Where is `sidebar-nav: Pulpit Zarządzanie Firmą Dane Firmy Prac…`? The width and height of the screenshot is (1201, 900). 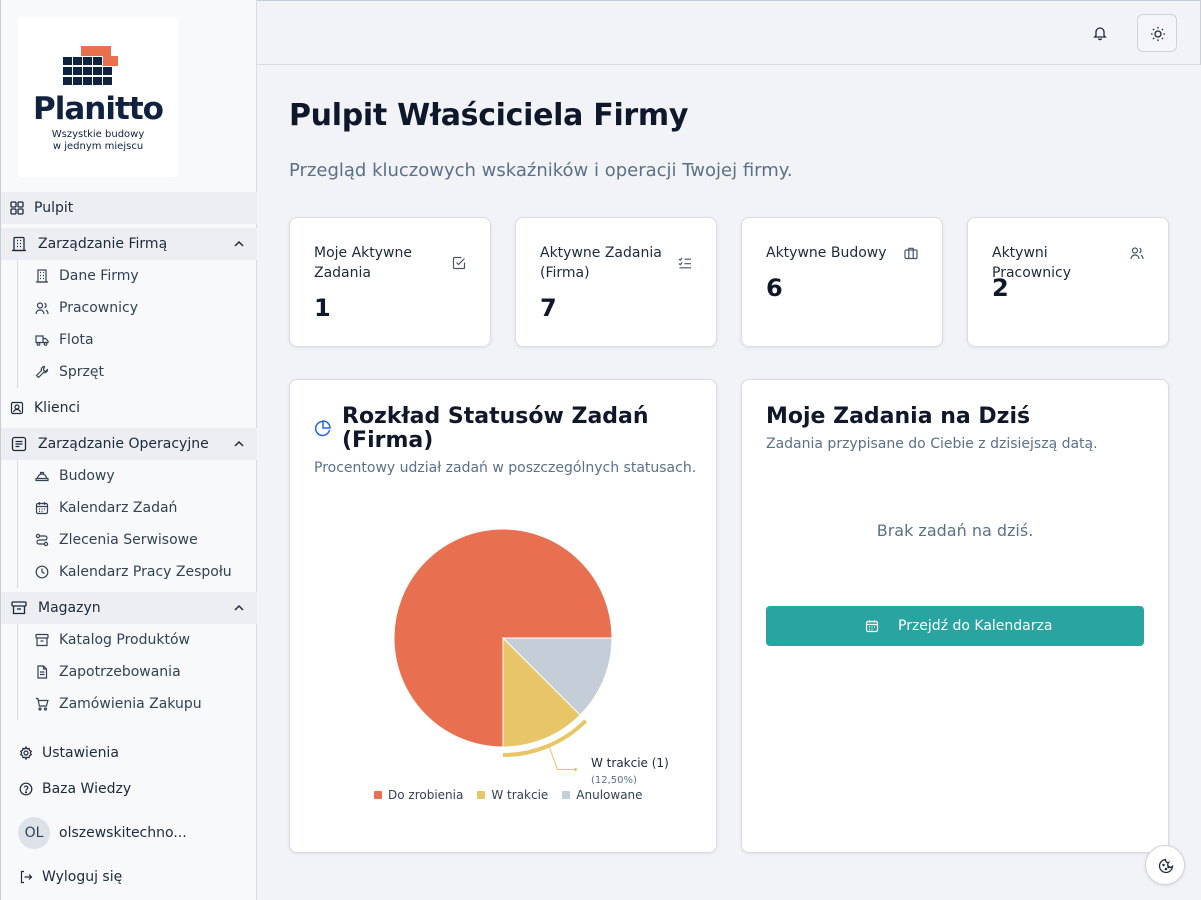 sidebar-nav: Pulpit Zarządzanie Firmą Dane Firmy Prac… is located at coordinates (129, 456).